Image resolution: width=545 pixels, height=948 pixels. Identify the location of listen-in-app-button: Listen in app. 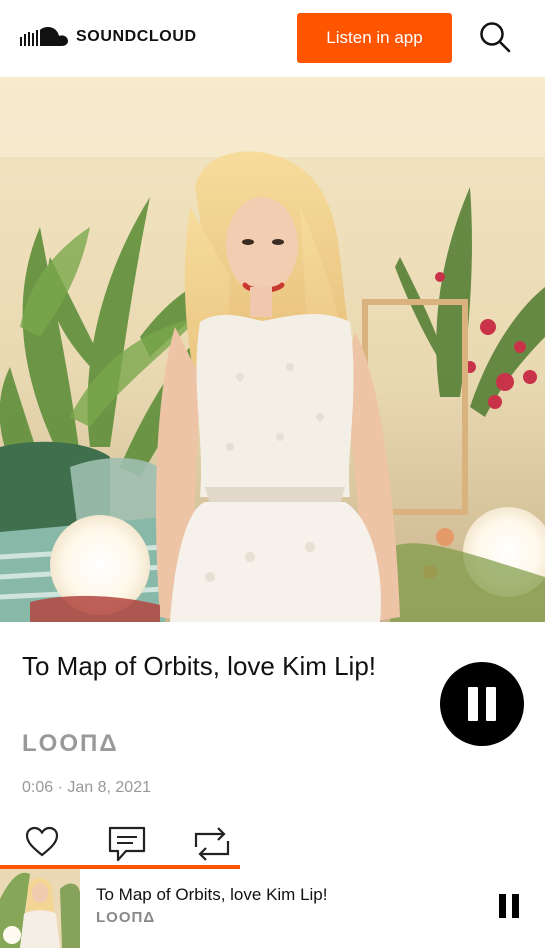
(374, 38).